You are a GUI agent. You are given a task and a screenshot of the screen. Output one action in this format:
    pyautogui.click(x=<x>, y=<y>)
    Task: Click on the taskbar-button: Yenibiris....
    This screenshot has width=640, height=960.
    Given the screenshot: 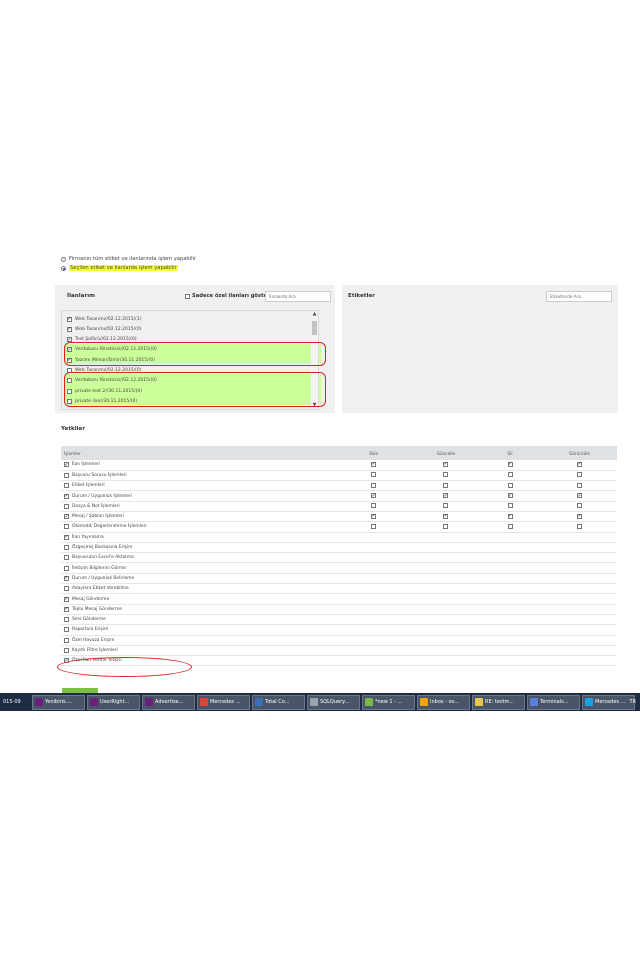 What is the action you would take?
    pyautogui.click(x=58, y=702)
    